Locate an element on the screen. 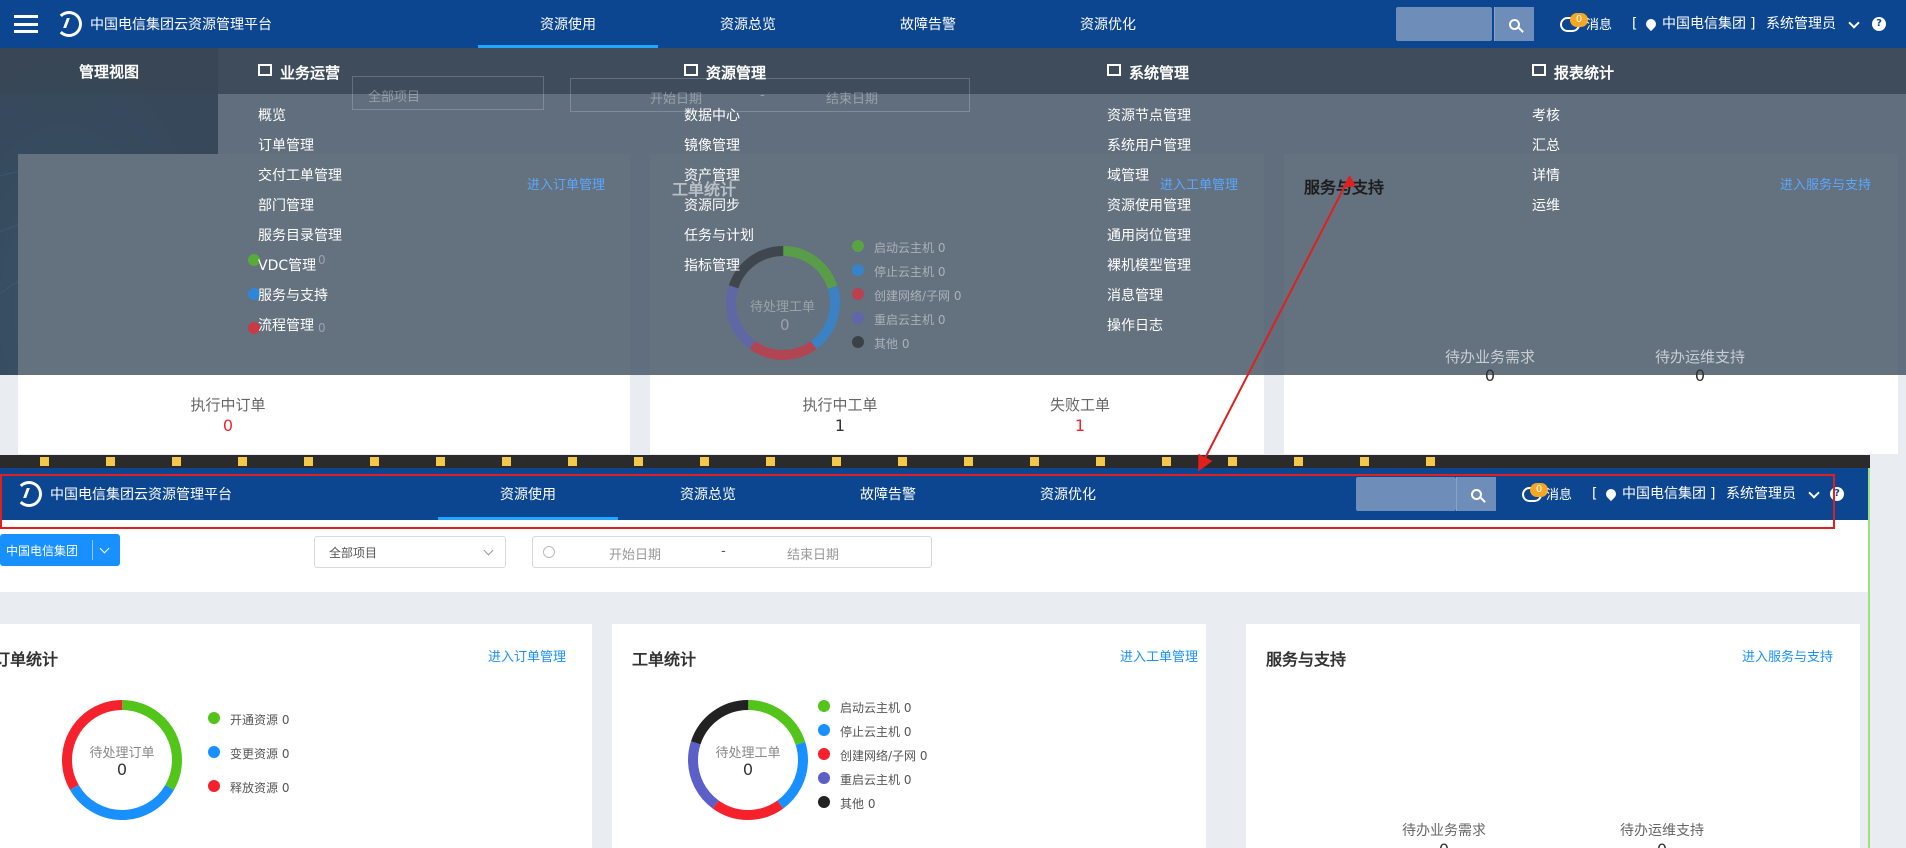 The image size is (1906, 848). annotation-arrow-tail is located at coordinates (1349, 182).